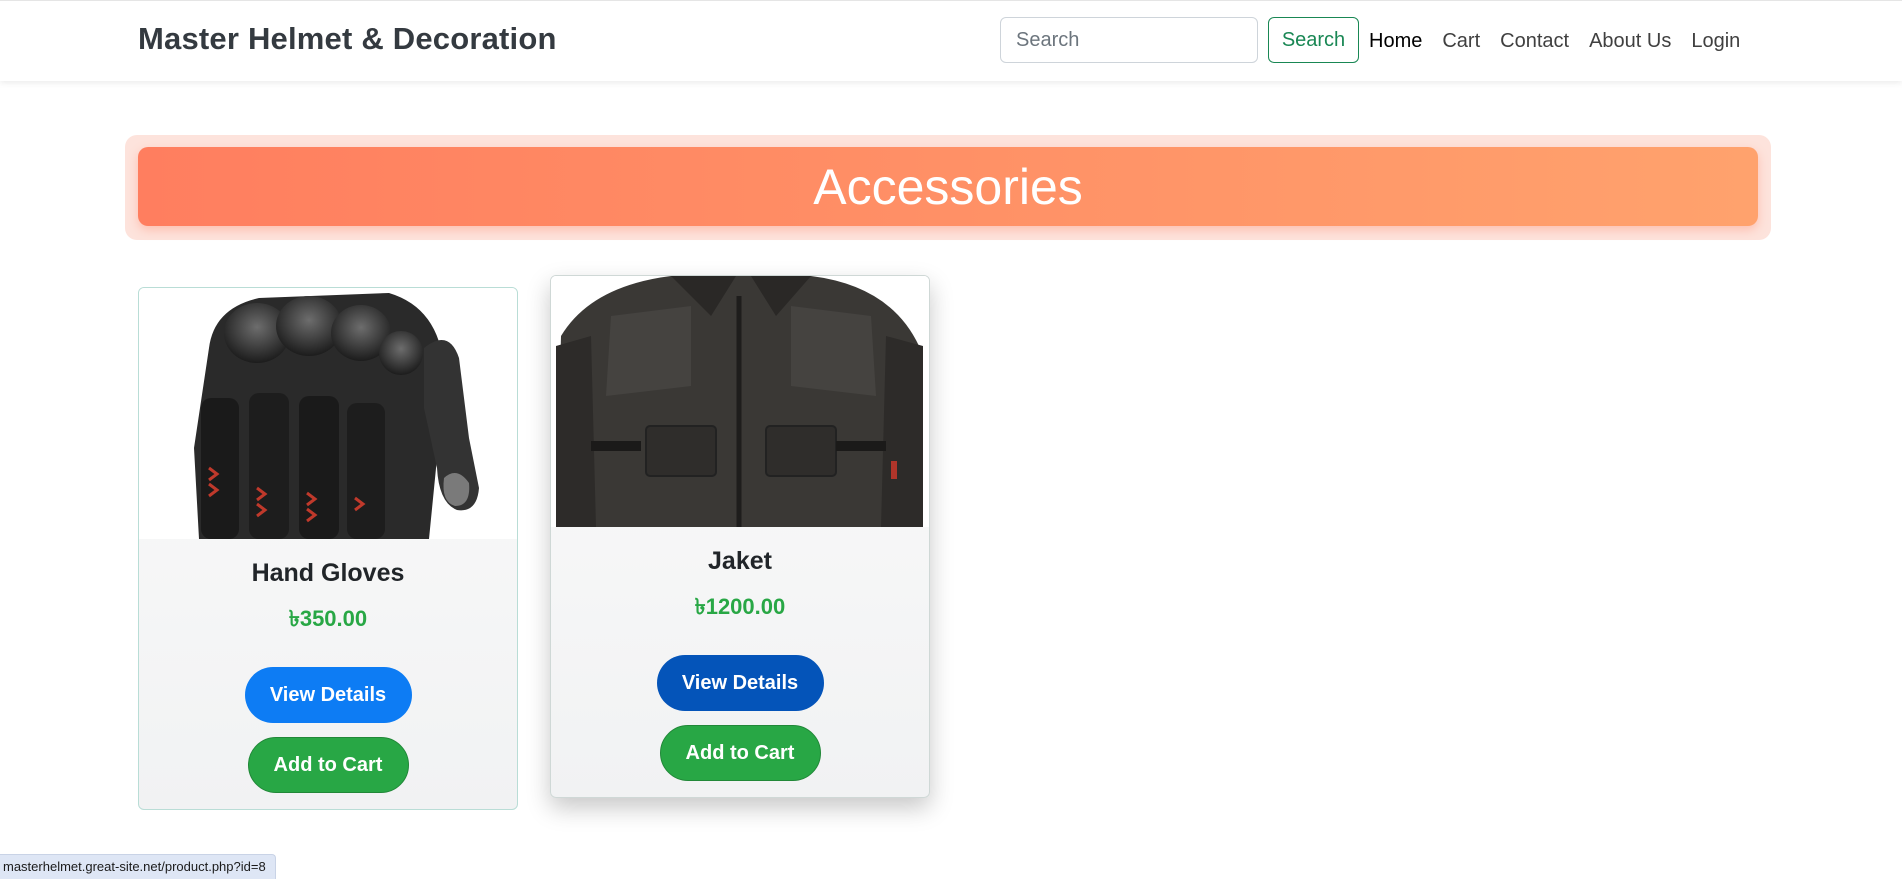 The height and width of the screenshot is (879, 1902). What do you see at coordinates (740, 606) in the screenshot?
I see `product-price: ৳1200.00` at bounding box center [740, 606].